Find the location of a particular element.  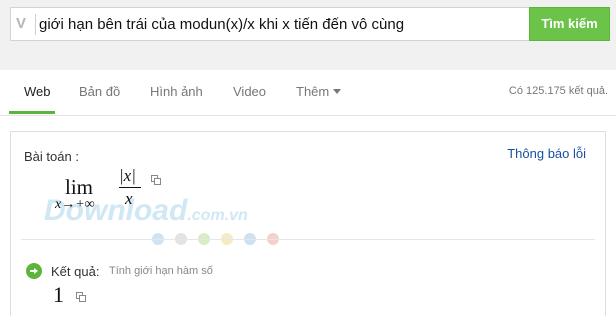

problem-label: Bài toán : is located at coordinates (51, 156).